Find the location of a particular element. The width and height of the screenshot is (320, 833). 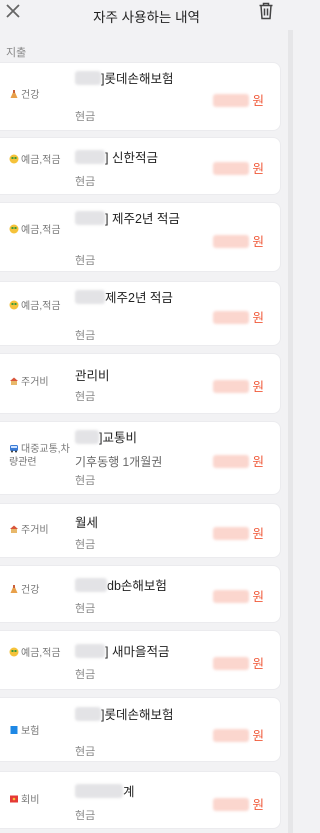

category-label: 대중교통,차량관련 is located at coordinates (39, 456).